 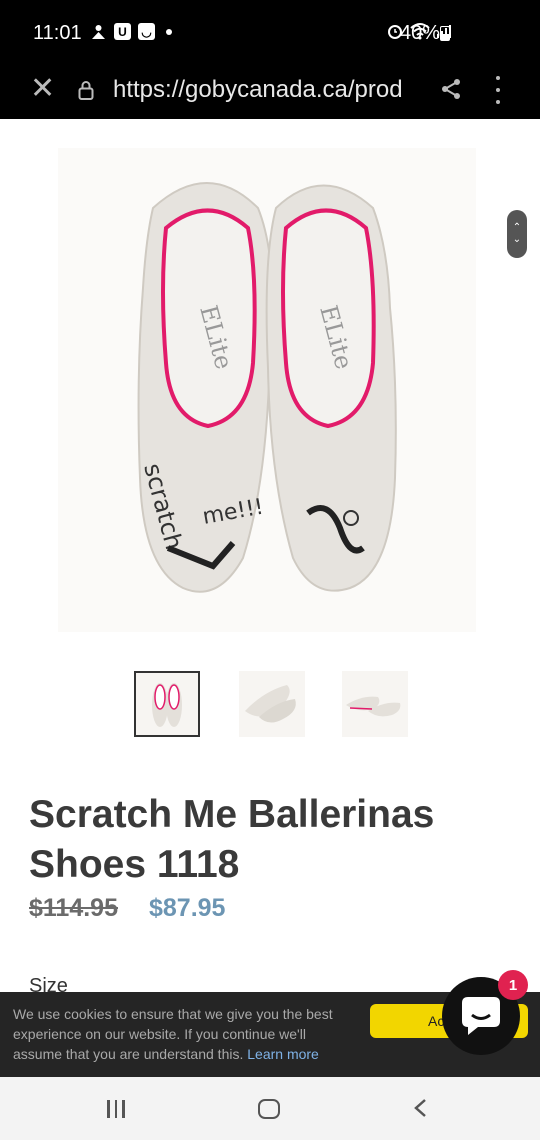 I want to click on home-icon, so click(x=269, y=1109).